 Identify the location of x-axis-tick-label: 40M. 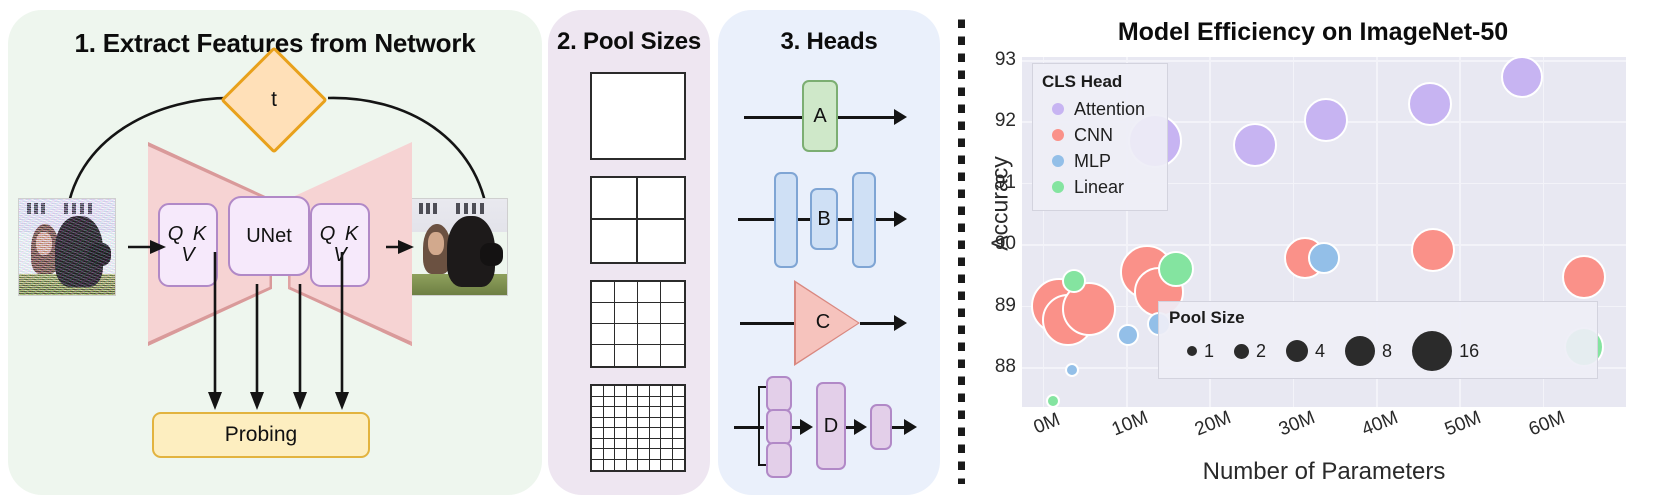
(1380, 424).